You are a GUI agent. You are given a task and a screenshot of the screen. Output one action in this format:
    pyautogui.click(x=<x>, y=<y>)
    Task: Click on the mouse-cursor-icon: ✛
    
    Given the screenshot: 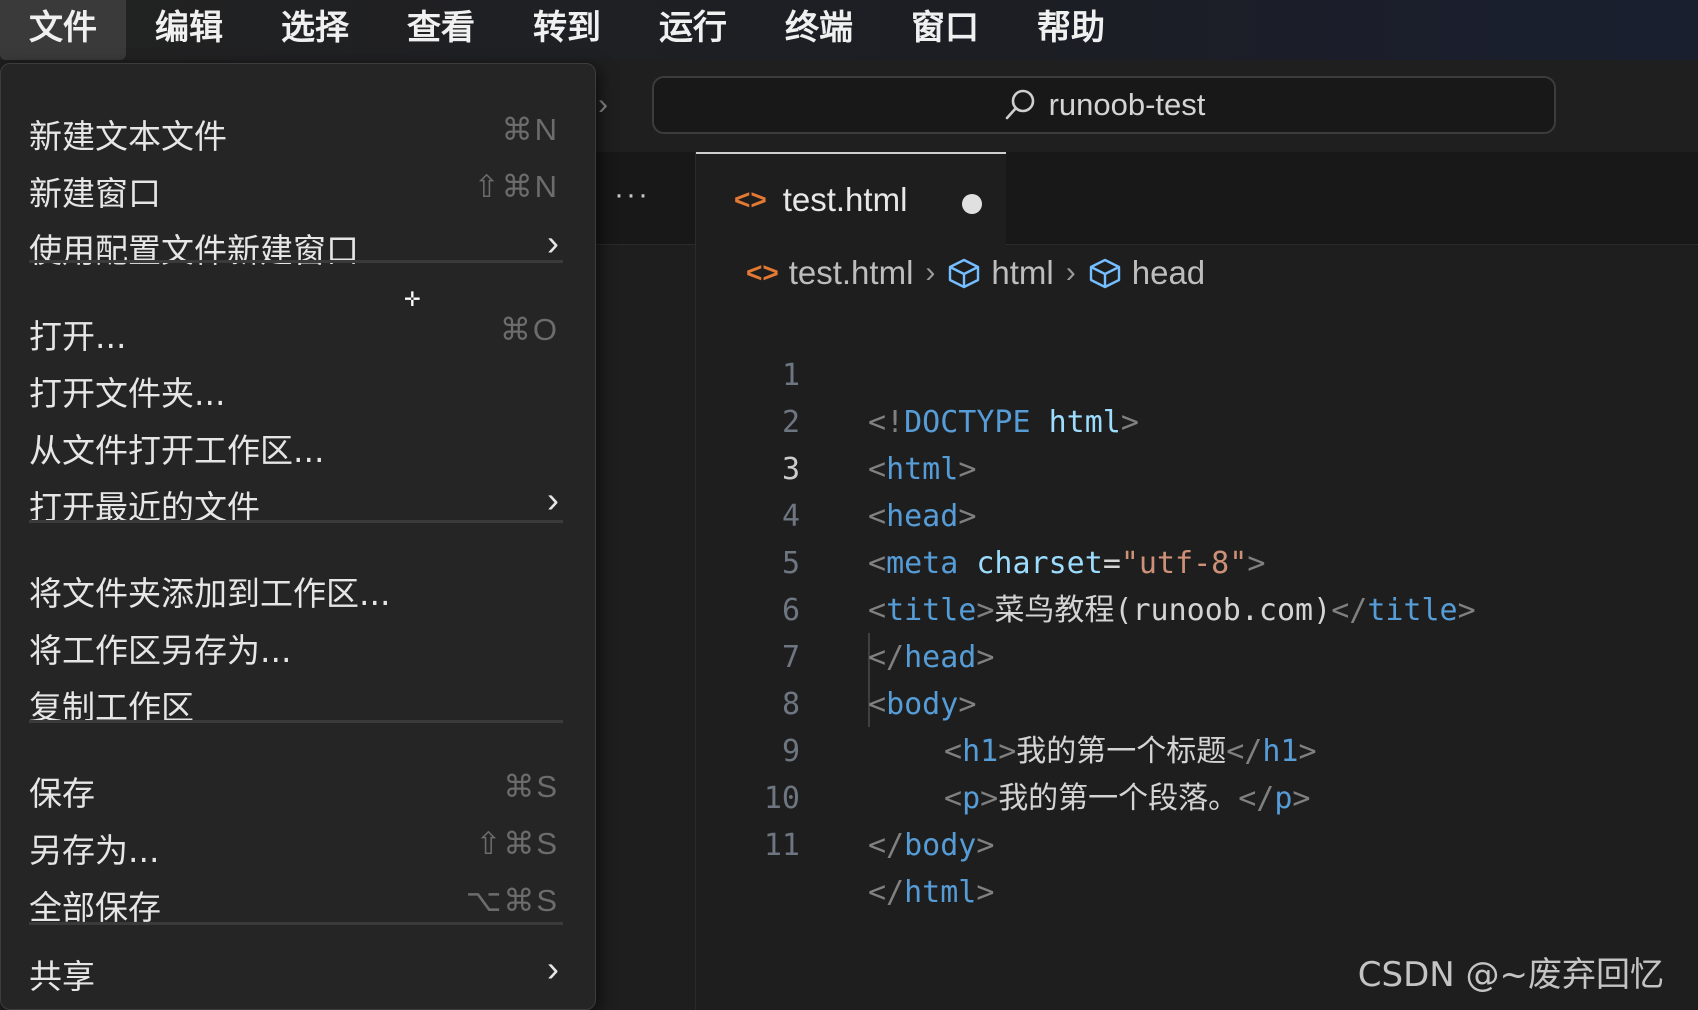 What is the action you would take?
    pyautogui.click(x=412, y=300)
    